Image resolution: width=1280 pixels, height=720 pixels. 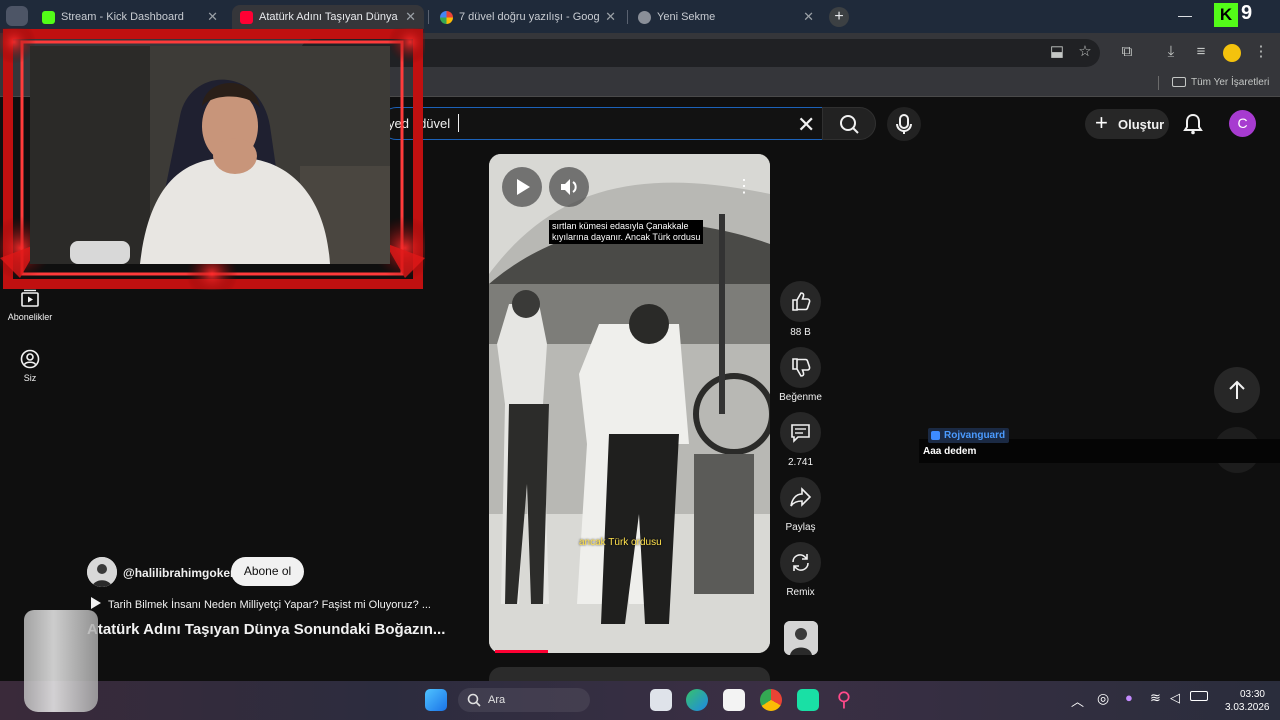 What do you see at coordinates (1179, 82) in the screenshot?
I see `folder-icon` at bounding box center [1179, 82].